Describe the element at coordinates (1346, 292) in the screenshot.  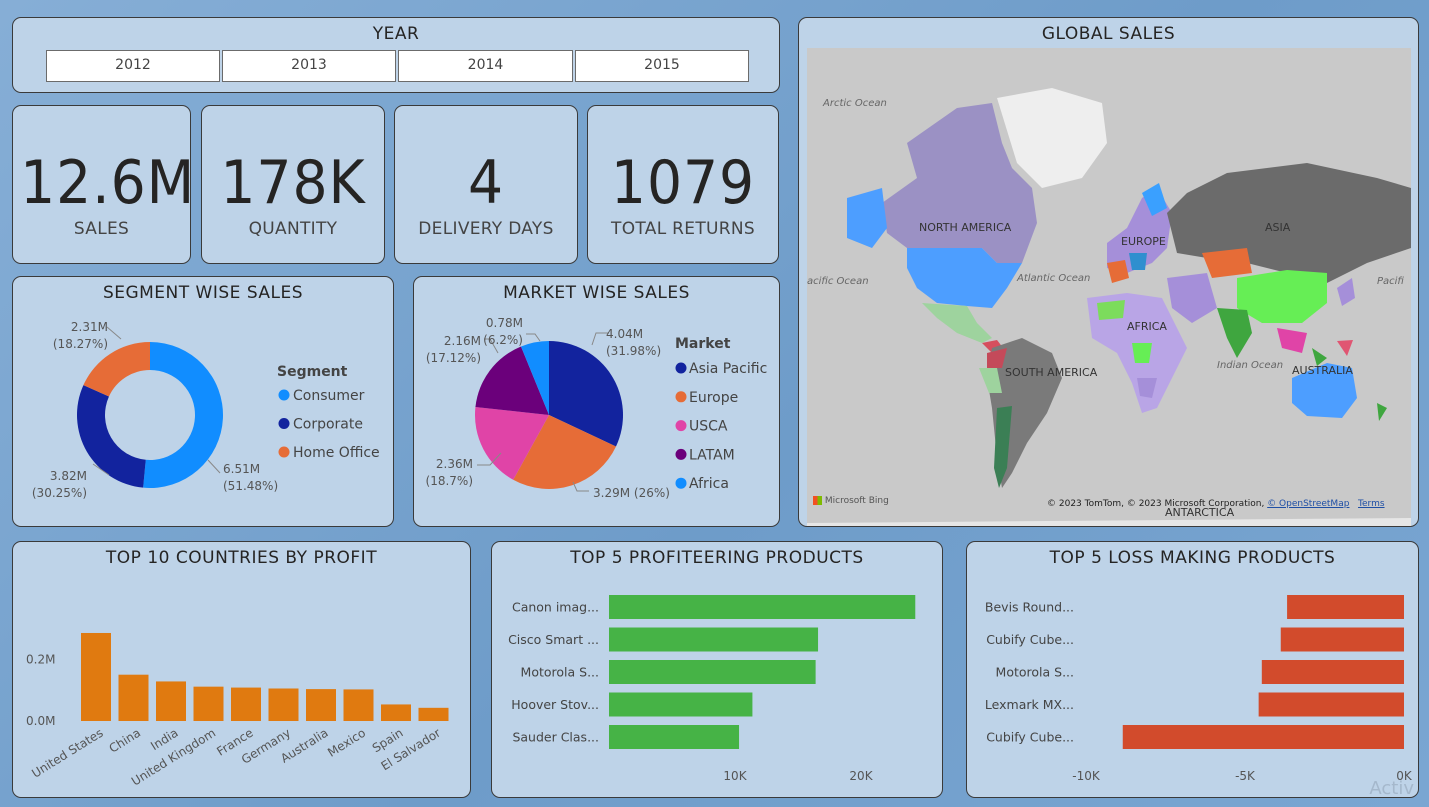
I see `japan-region` at that location.